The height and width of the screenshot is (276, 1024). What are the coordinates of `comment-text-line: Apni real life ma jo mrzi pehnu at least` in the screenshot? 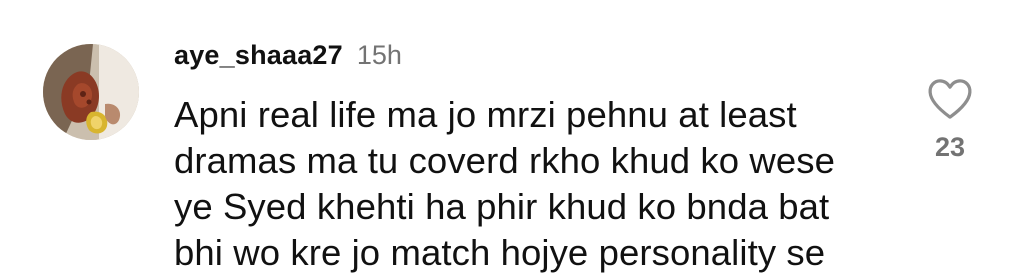 It's located at (485, 114).